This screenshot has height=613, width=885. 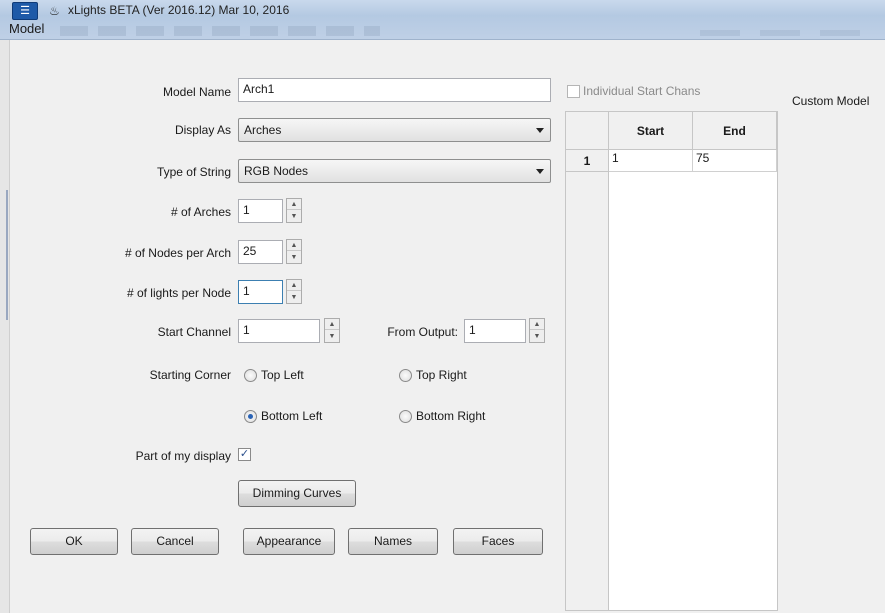 I want to click on bottom-left-radio, so click(x=250, y=416).